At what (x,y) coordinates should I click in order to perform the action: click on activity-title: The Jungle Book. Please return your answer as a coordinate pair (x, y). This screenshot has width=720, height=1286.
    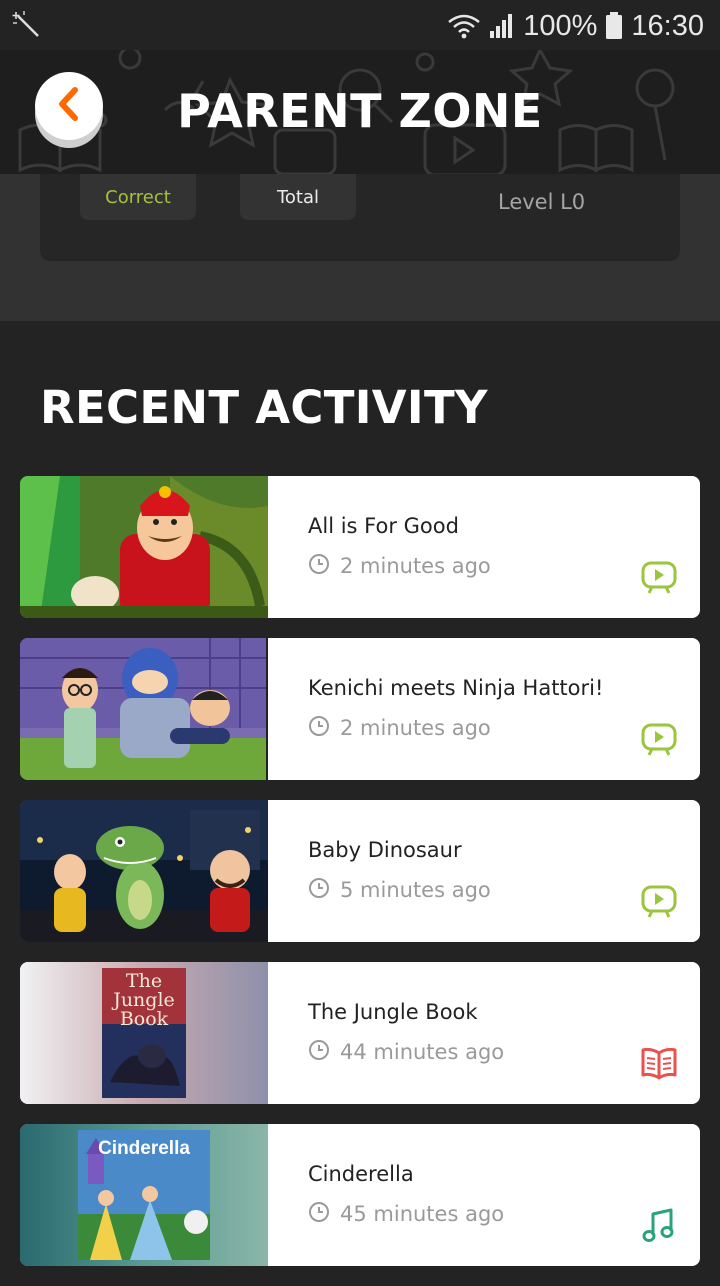
    Looking at the image, I should click on (393, 1012).